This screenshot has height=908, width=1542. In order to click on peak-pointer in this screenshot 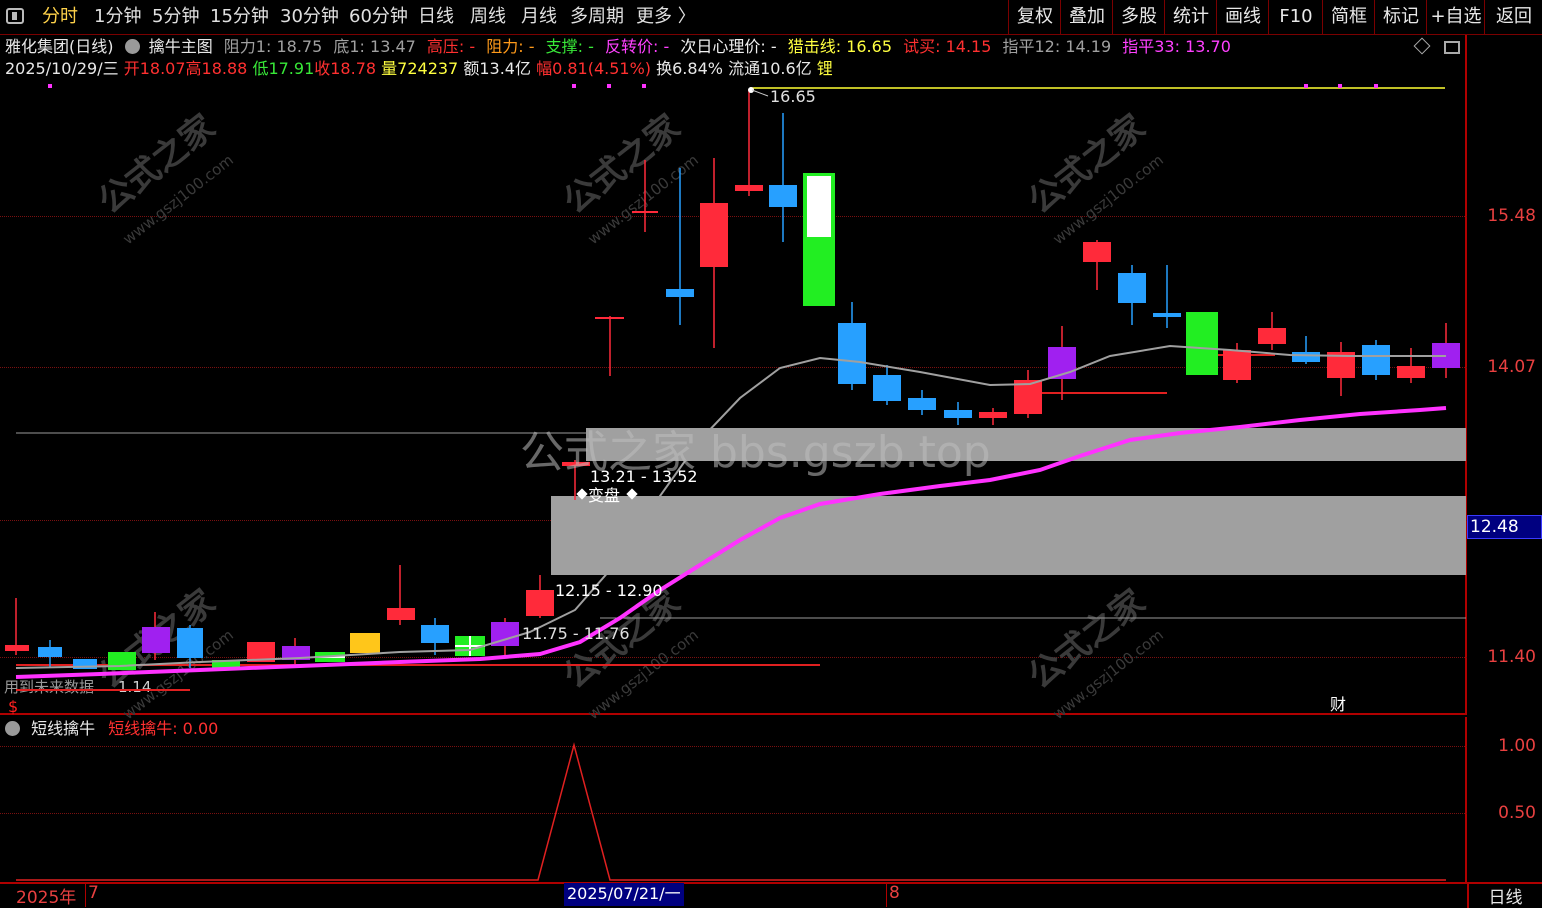, I will do `click(760, 93)`.